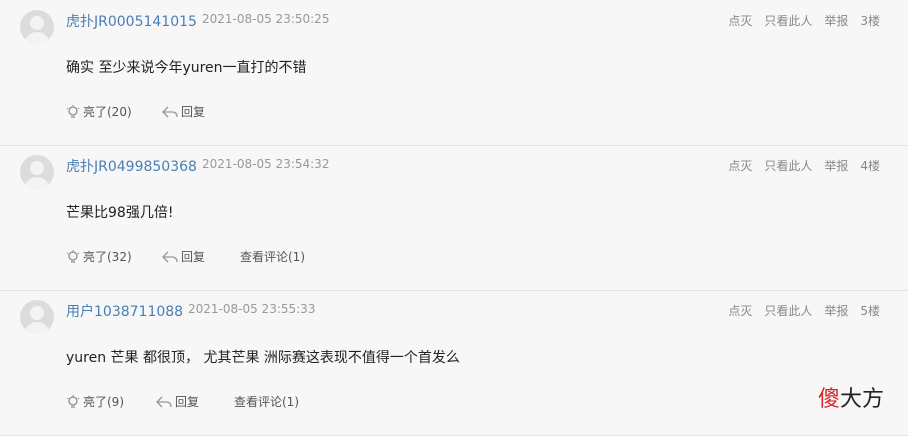 The height and width of the screenshot is (436, 908). Describe the element at coordinates (266, 164) in the screenshot. I see `post-time: 2021-08-05 23:54:32` at that location.